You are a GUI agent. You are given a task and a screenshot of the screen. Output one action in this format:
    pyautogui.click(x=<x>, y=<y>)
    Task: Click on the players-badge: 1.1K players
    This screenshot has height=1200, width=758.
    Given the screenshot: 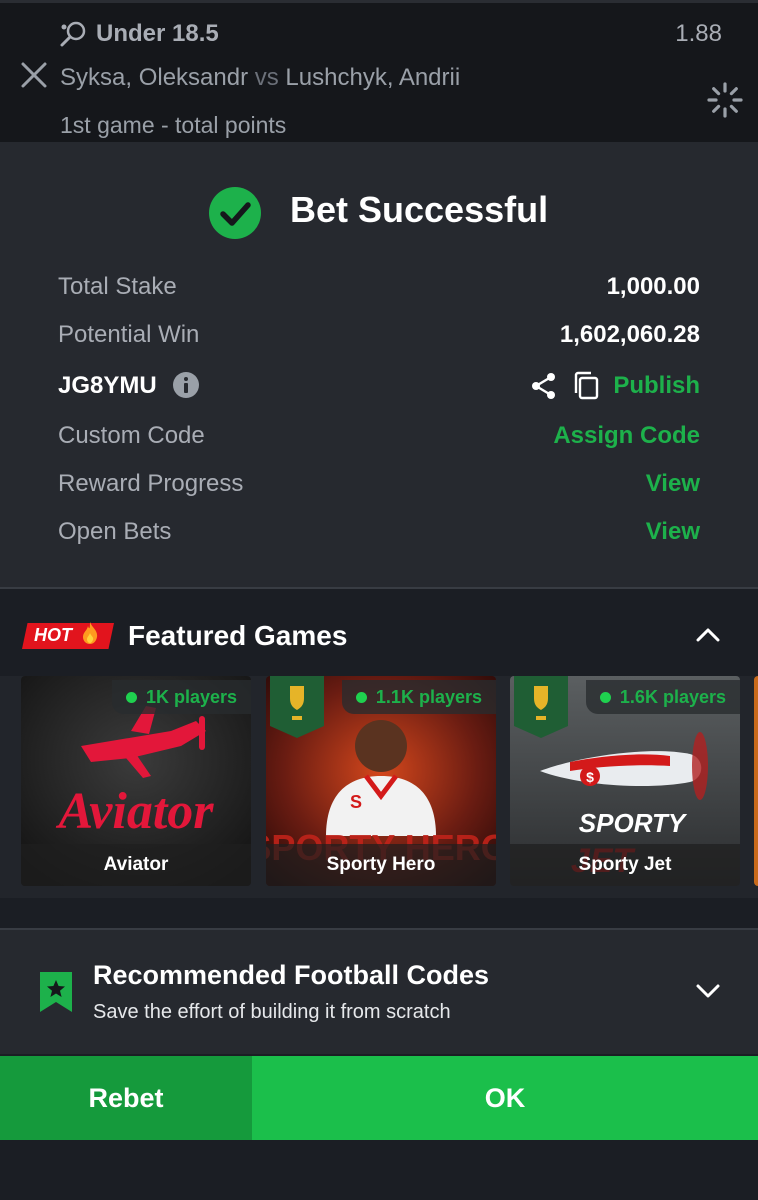 What is the action you would take?
    pyautogui.click(x=418, y=697)
    